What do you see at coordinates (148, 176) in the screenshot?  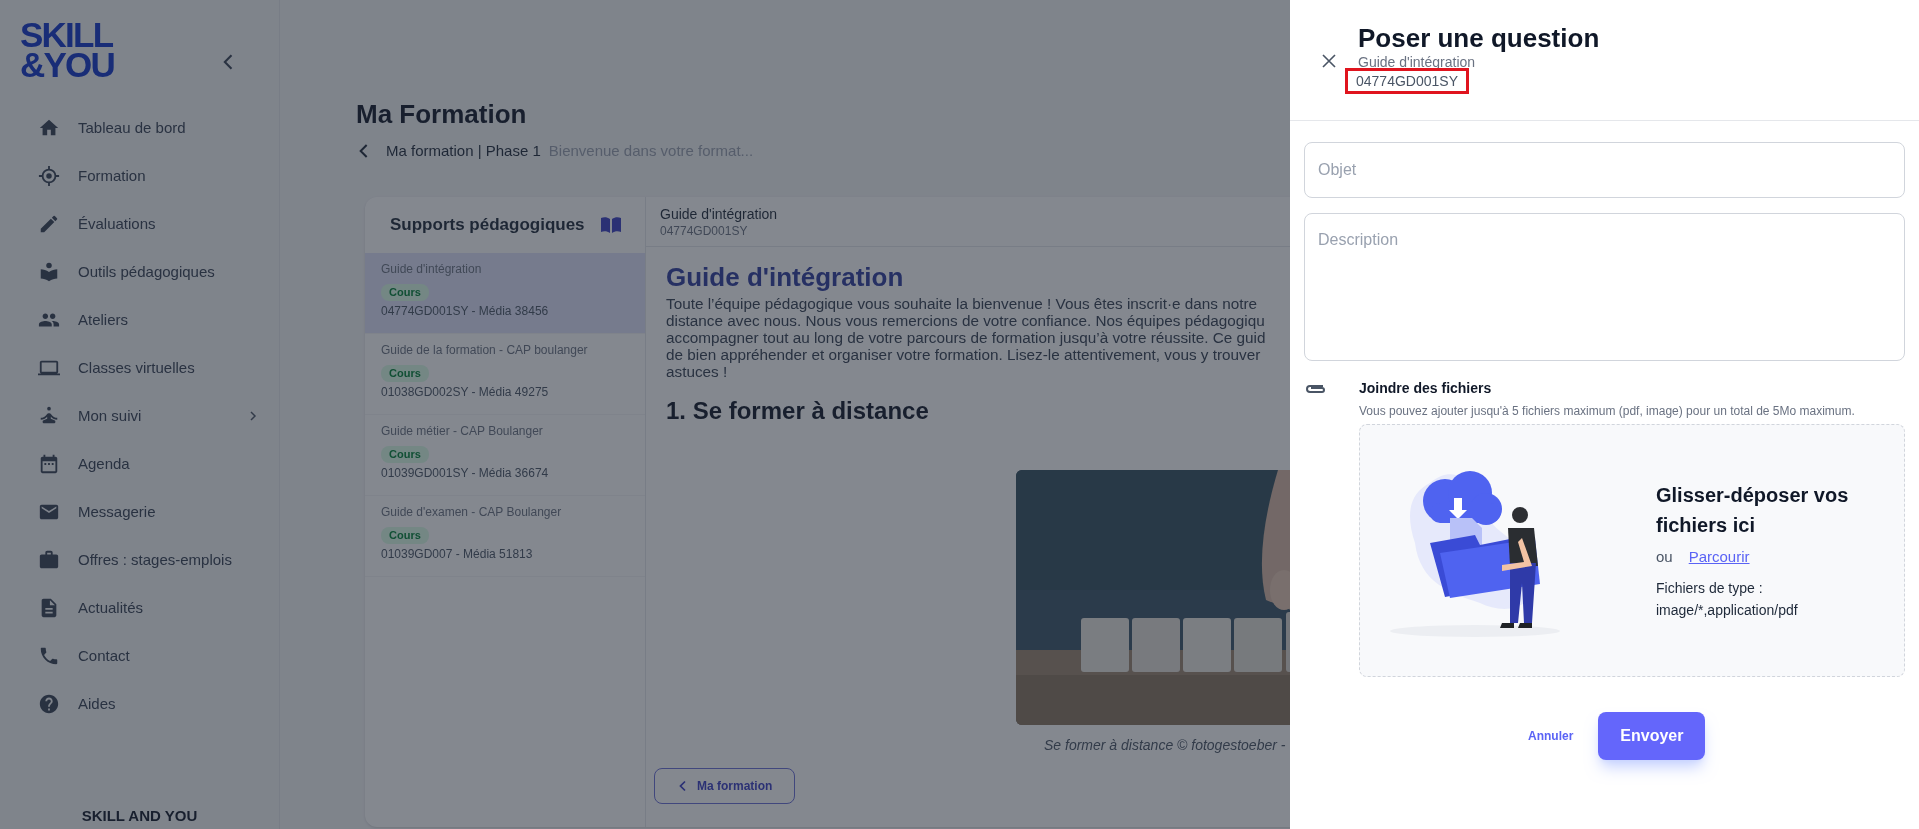 I see `nav-item: Formation` at bounding box center [148, 176].